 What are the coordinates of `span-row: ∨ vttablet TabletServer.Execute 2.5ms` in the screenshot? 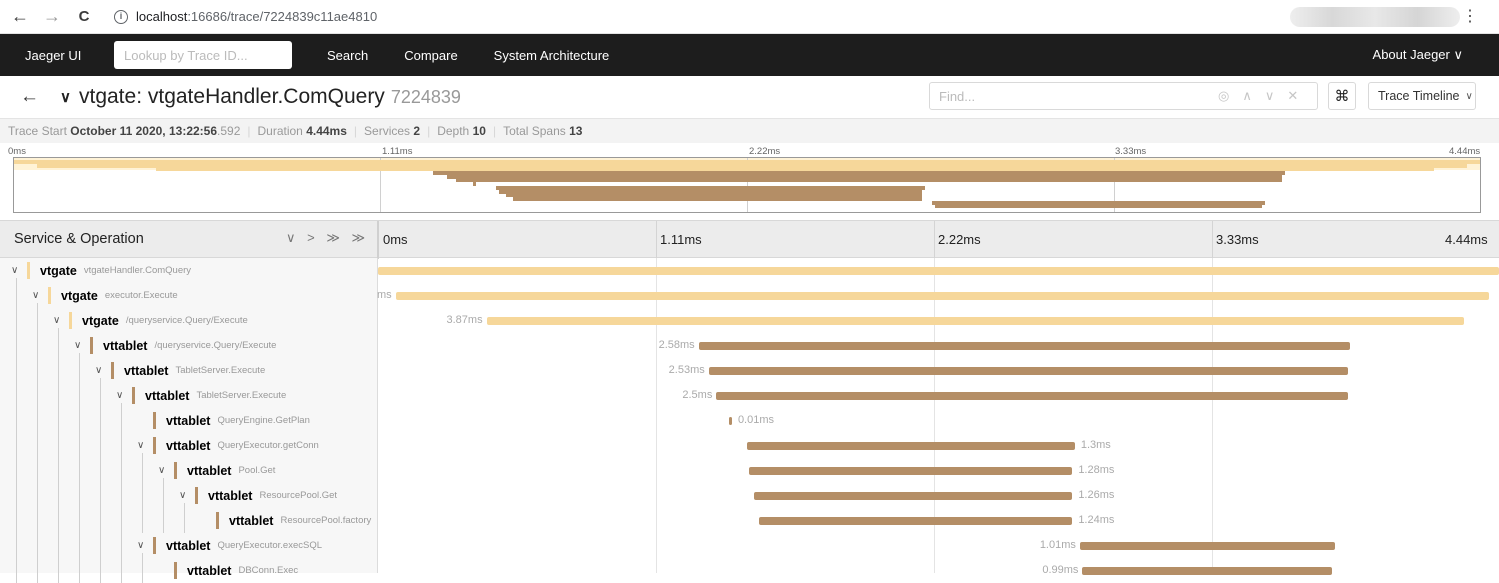 It's located at (749, 395).